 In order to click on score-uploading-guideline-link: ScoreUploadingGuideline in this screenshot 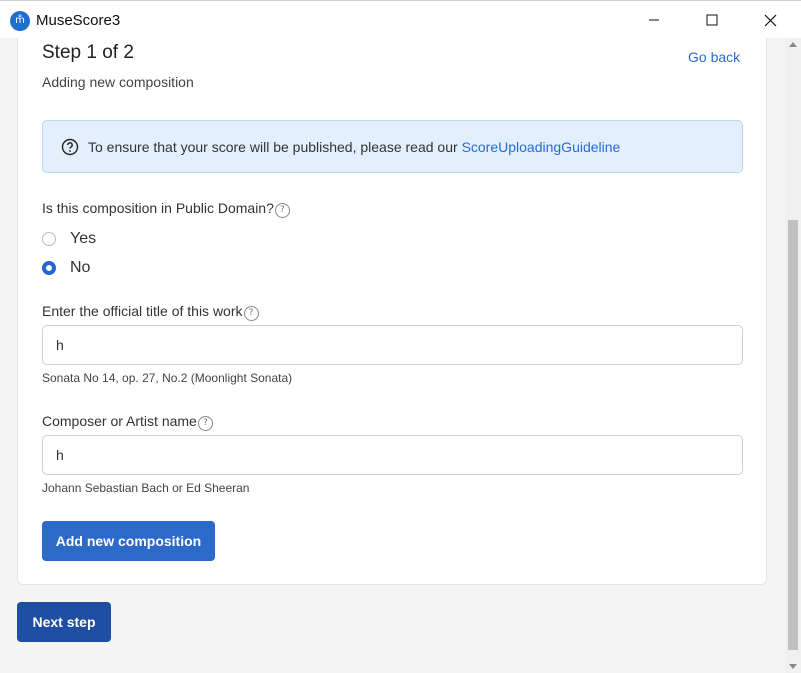, I will do `click(541, 147)`.